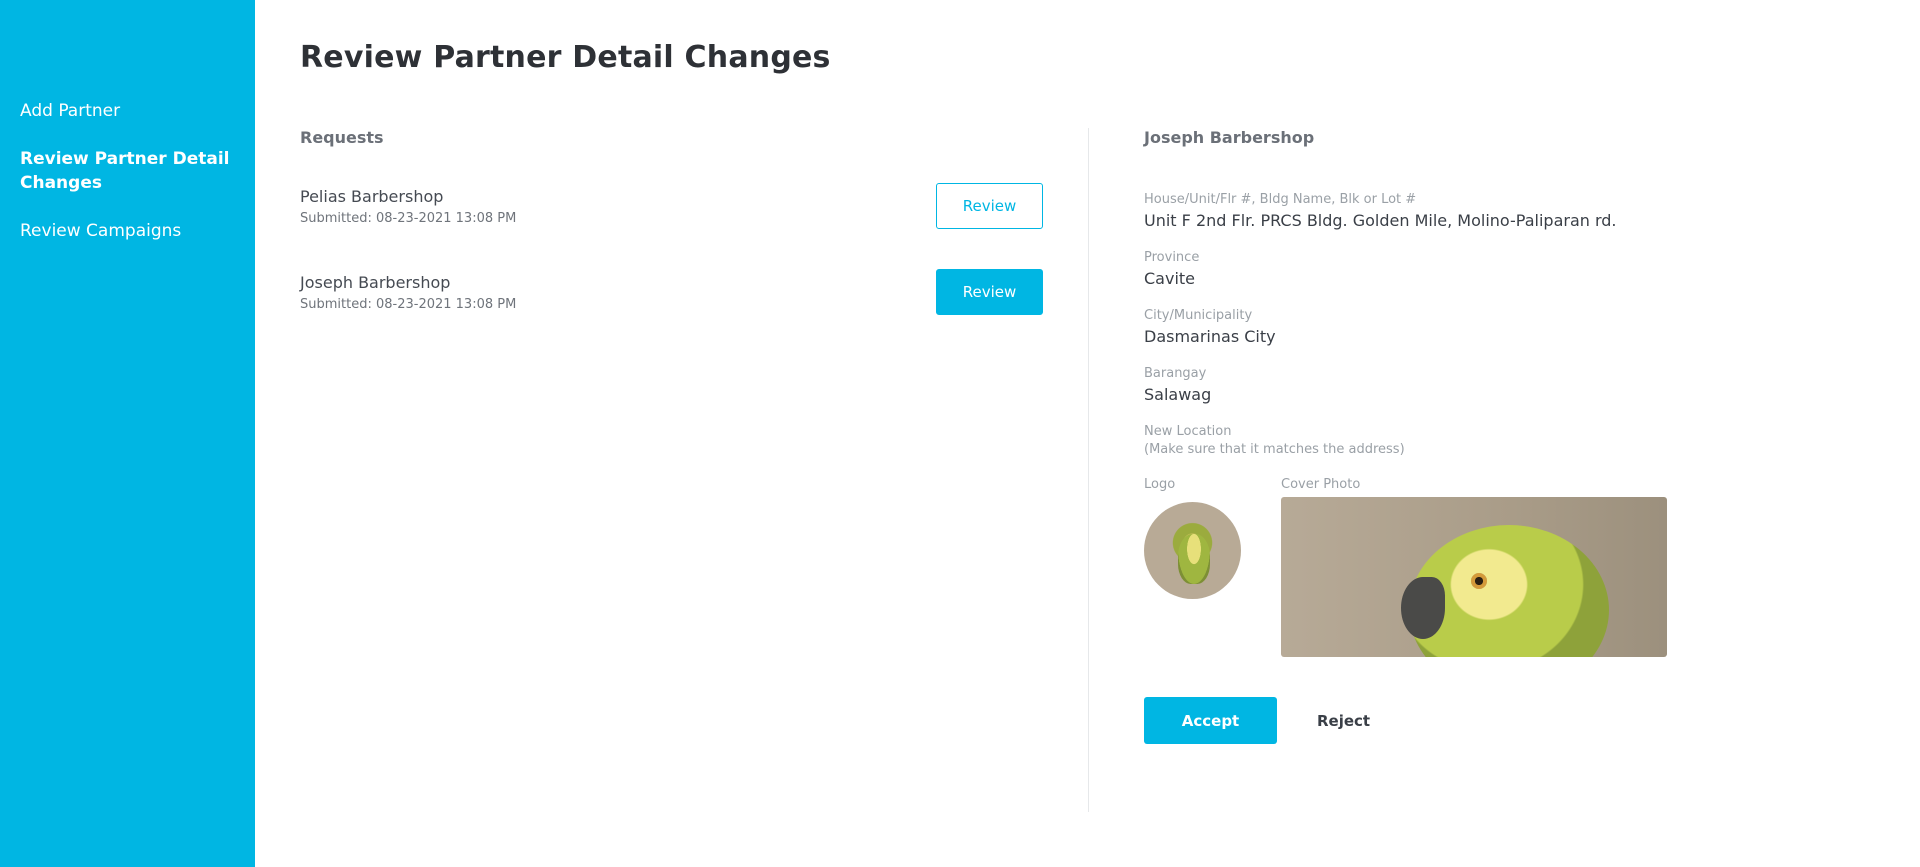 Image resolution: width=1920 pixels, height=867 pixels. Describe the element at coordinates (129, 231) in the screenshot. I see `sidebar-item-review-campaigns: Review Campaigns` at that location.